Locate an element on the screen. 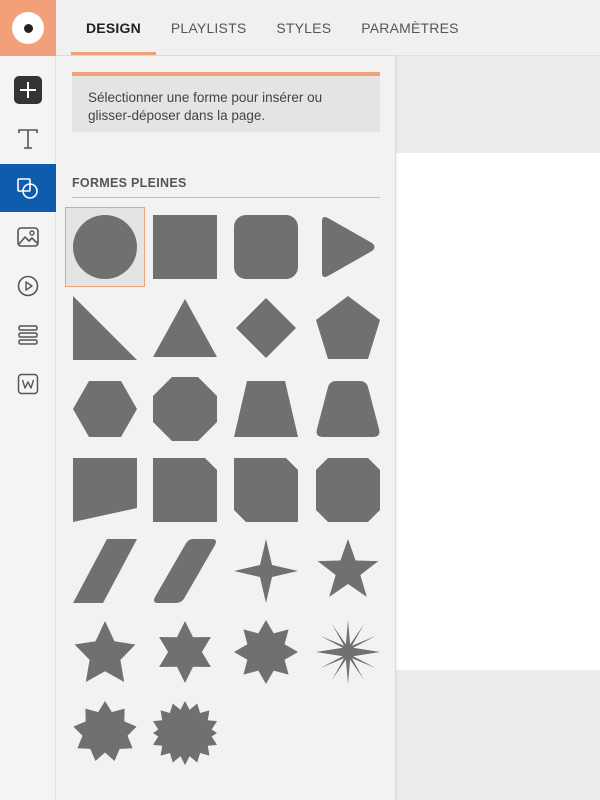  circle-icon is located at coordinates (105, 247).